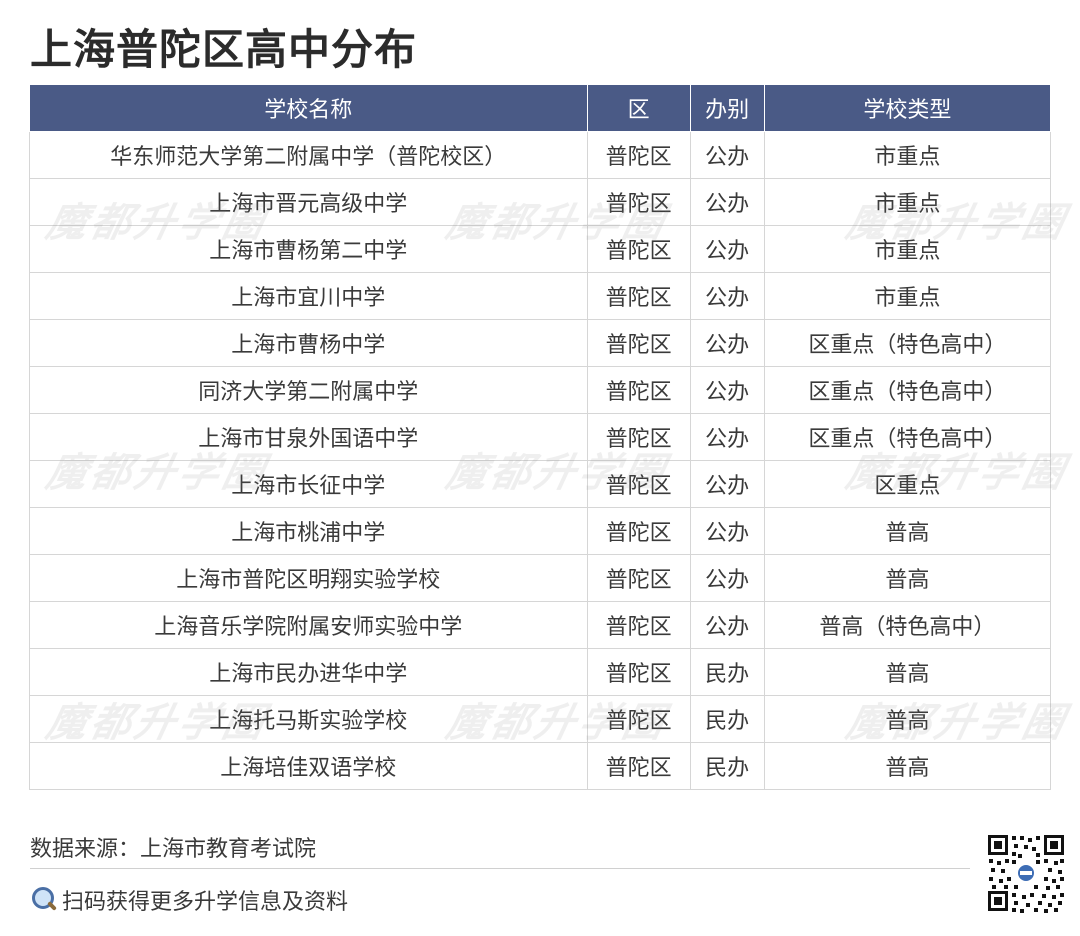  I want to click on table-row: 上海市民办进华中学 普陀区 民办 普高, so click(540, 672).